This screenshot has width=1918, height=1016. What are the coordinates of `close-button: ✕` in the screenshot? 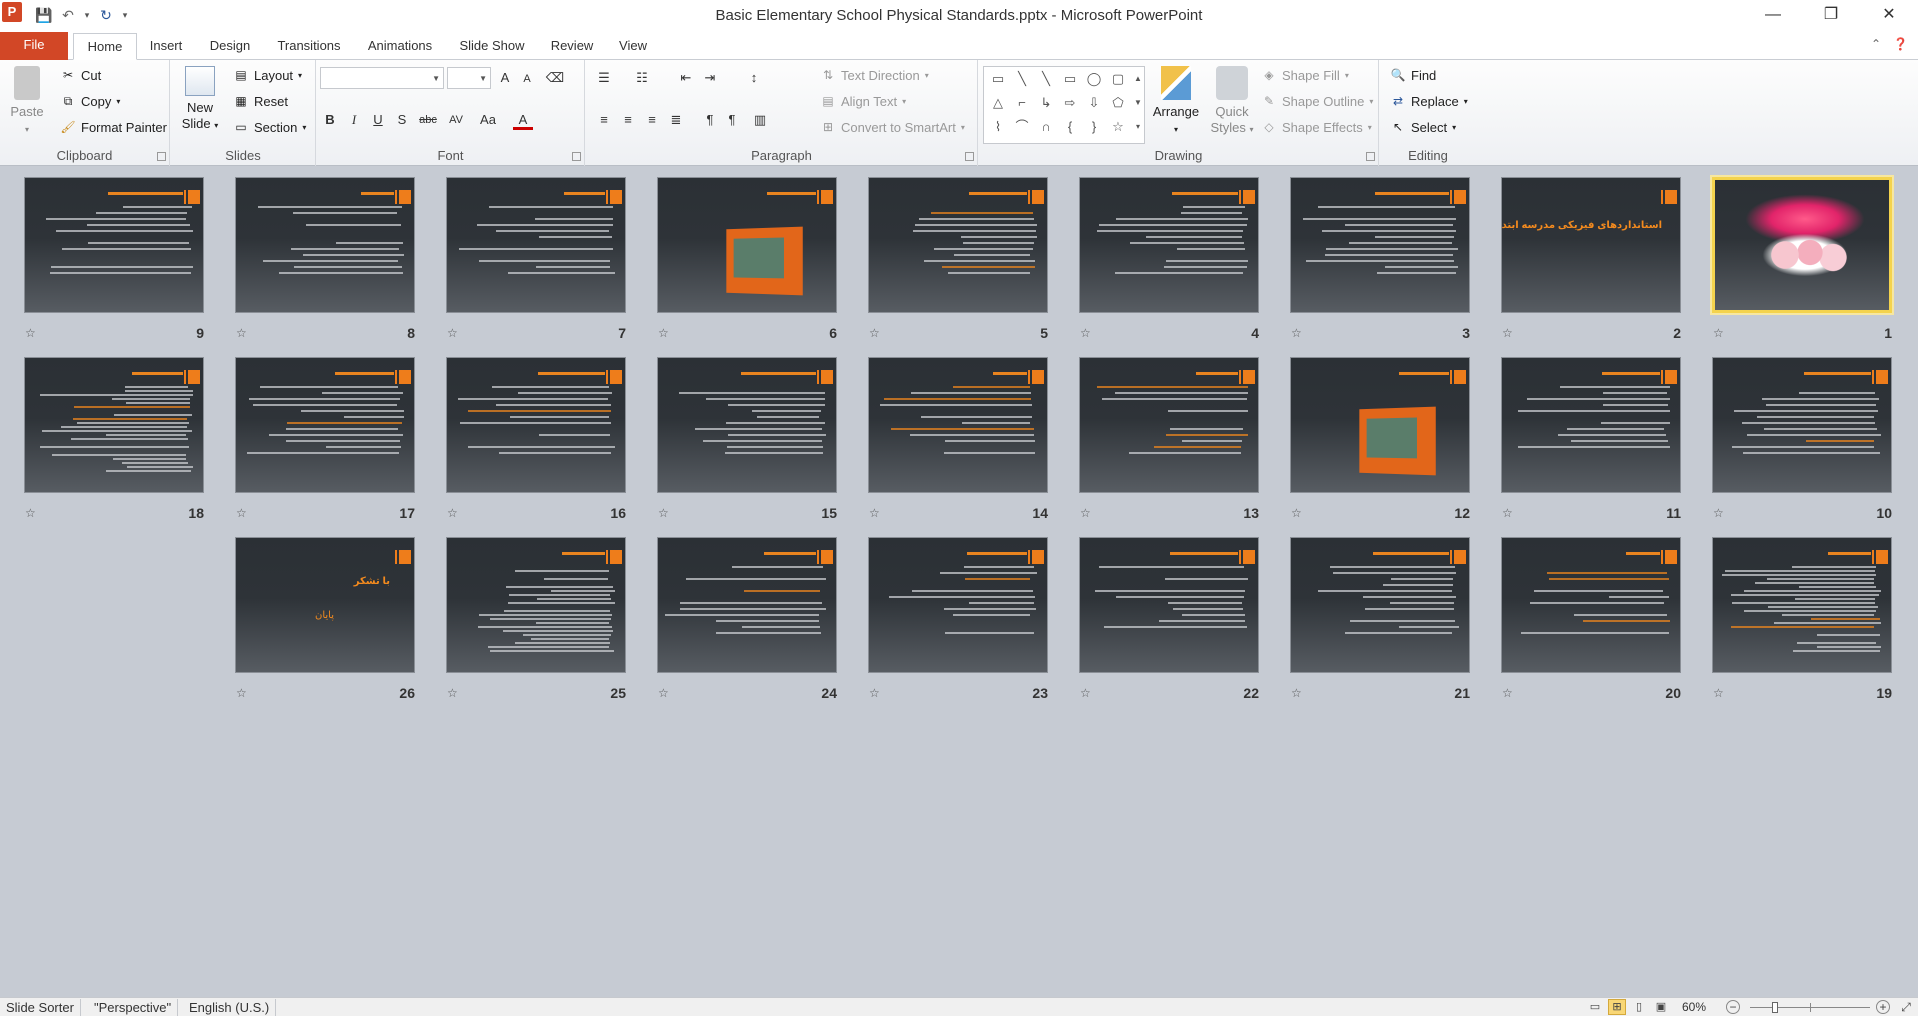 It's located at (1889, 15).